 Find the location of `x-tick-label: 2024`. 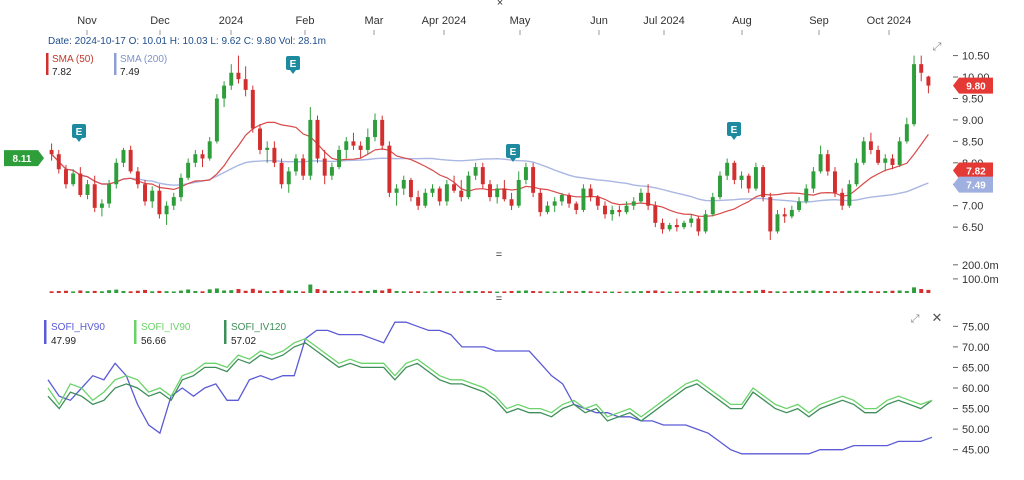

x-tick-label: 2024 is located at coordinates (231, 21).